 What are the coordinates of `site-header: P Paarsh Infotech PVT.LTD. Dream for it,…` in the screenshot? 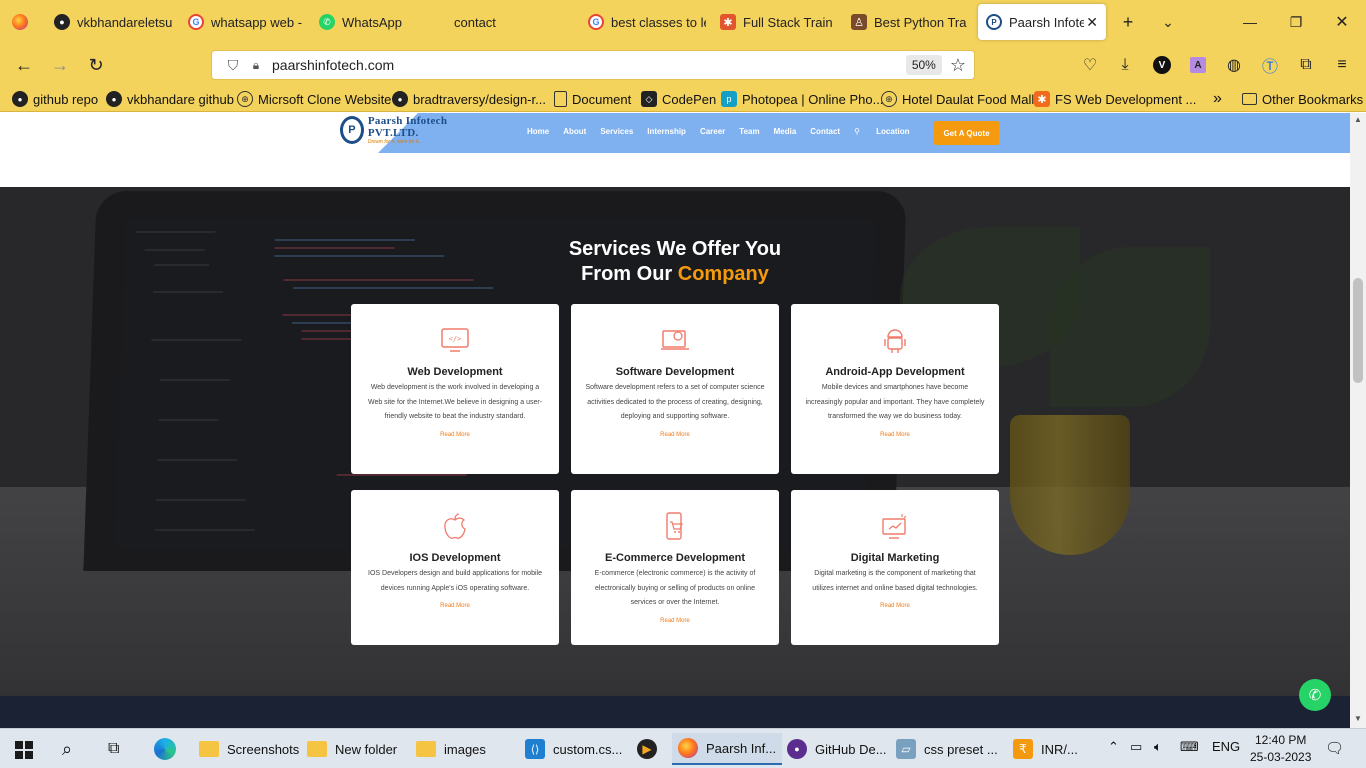 It's located at (675, 133).